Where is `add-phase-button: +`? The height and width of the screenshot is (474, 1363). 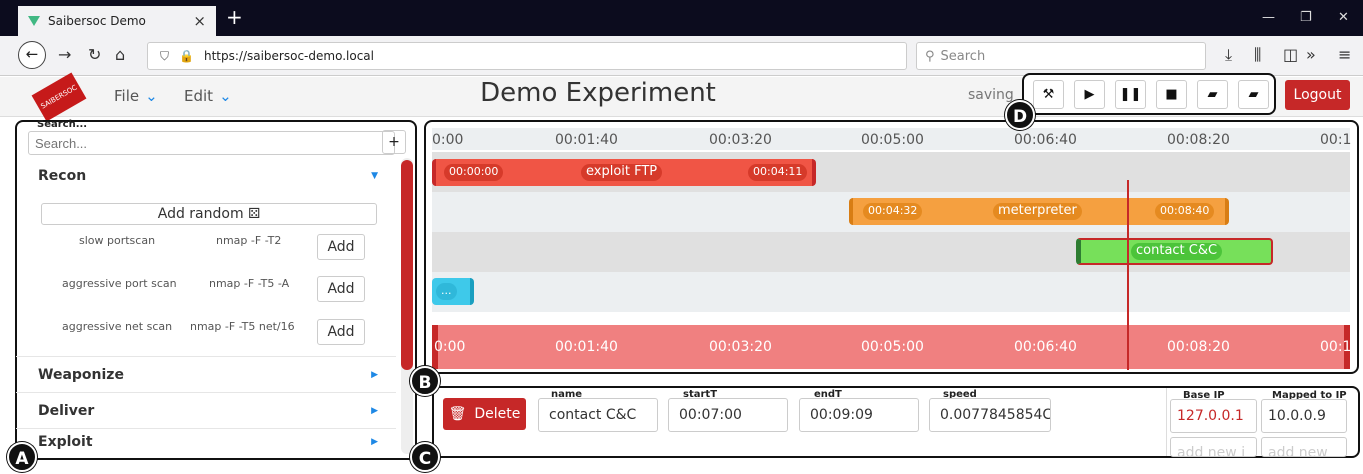 add-phase-button: + is located at coordinates (394, 142).